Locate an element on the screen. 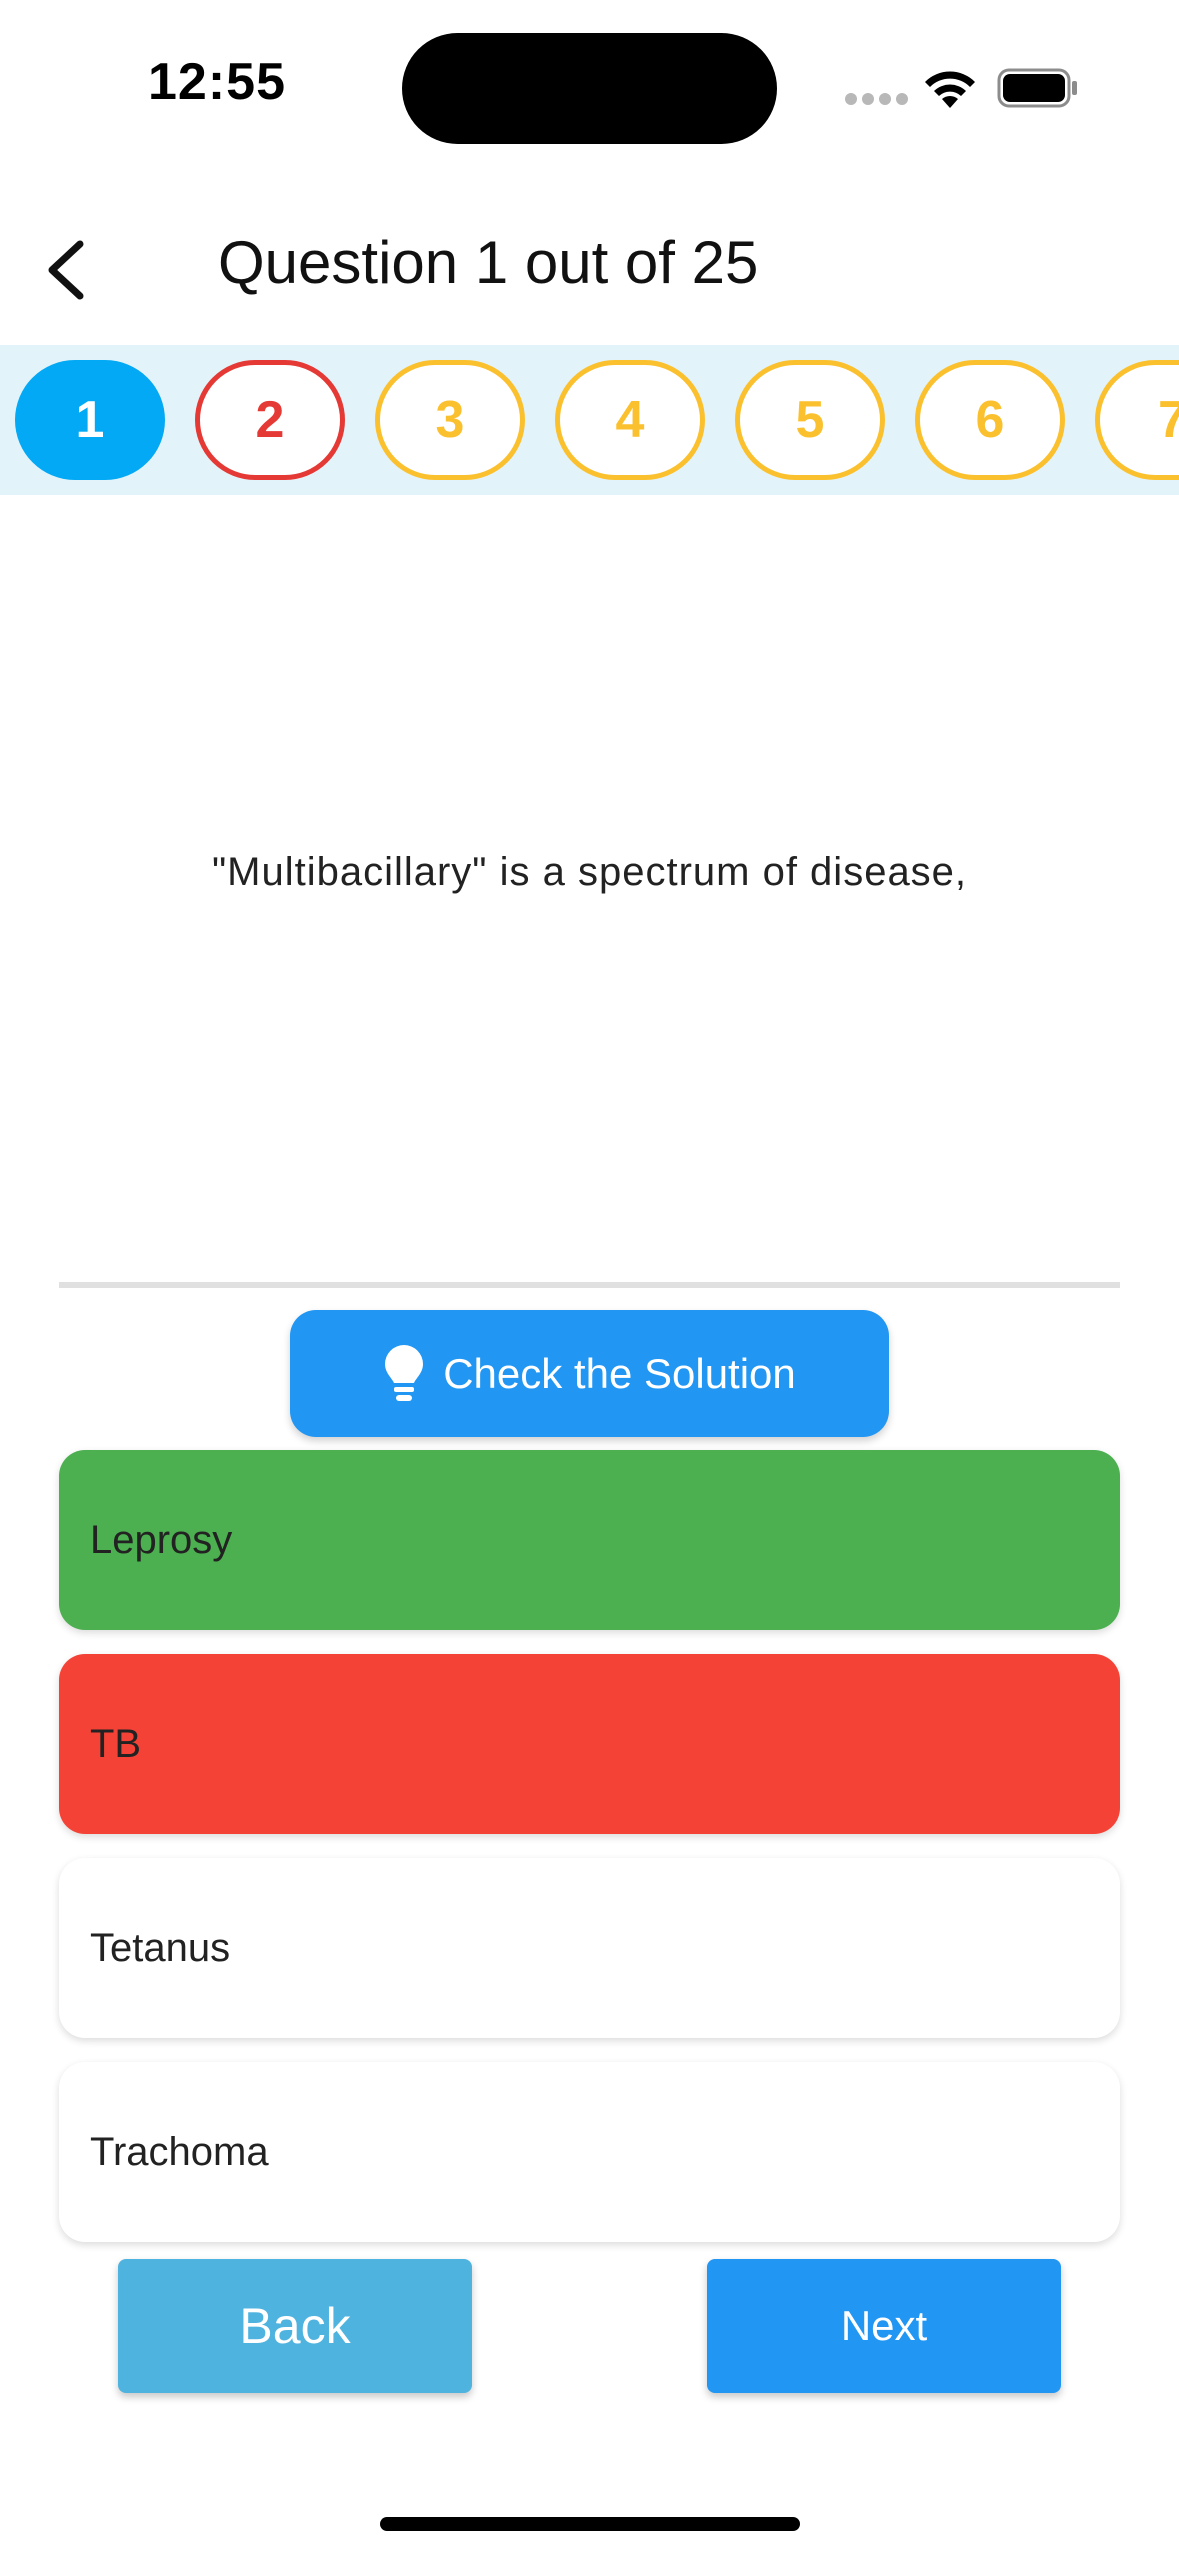 The height and width of the screenshot is (2556, 1179). answer-option-leprosy: Leprosy is located at coordinates (589, 1540).